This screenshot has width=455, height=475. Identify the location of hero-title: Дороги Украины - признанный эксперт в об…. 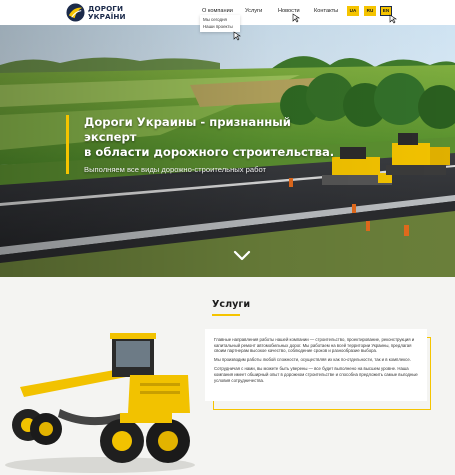
(210, 137).